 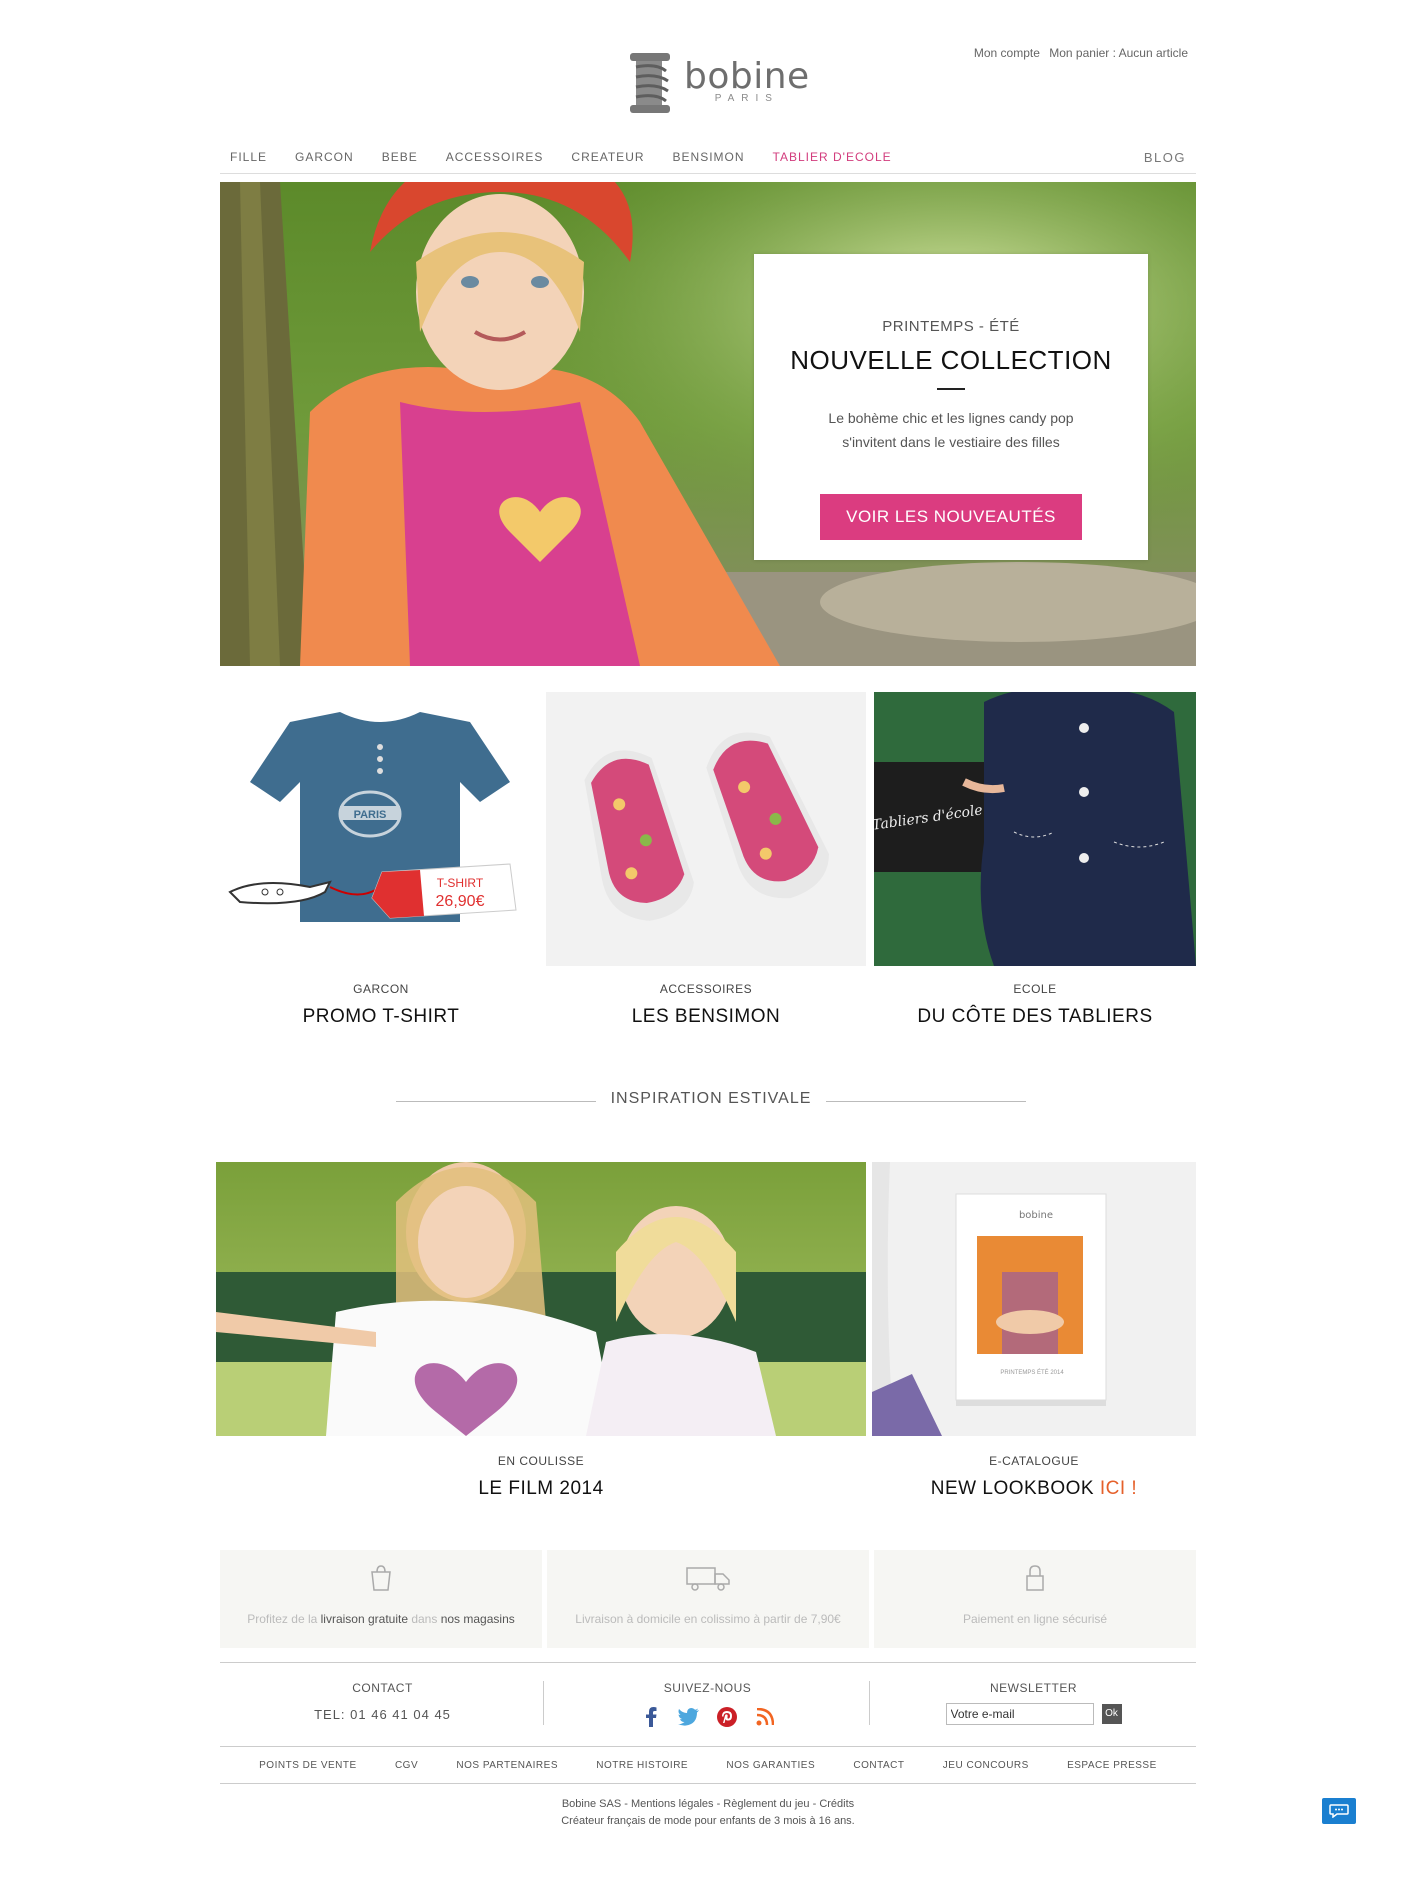 What do you see at coordinates (672, 1804) in the screenshot?
I see `legal-mentions-link: Mentions légales` at bounding box center [672, 1804].